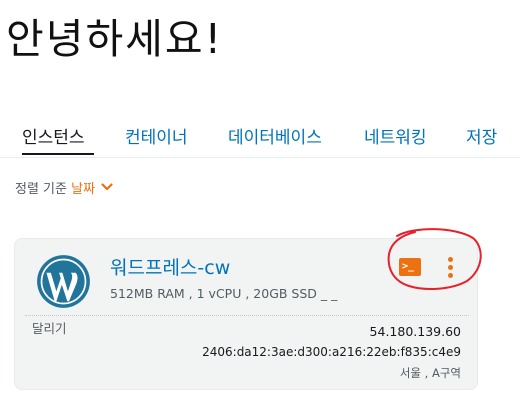 The height and width of the screenshot is (405, 520). Describe the element at coordinates (83, 189) in the screenshot. I see `sort-value-dropdown: 날짜` at that location.